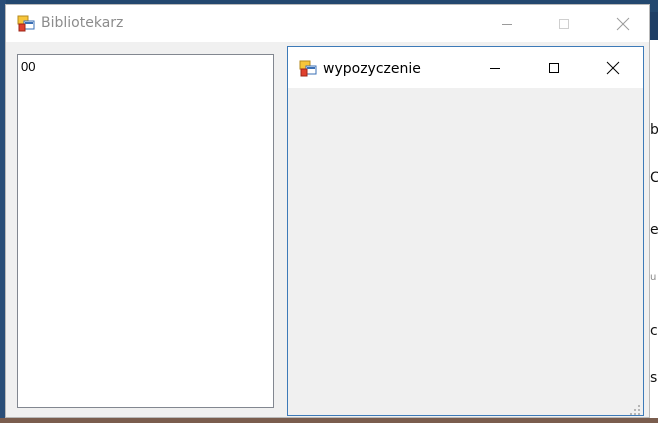 The height and width of the screenshot is (423, 658). I want to click on maximize-button, so click(564, 23).